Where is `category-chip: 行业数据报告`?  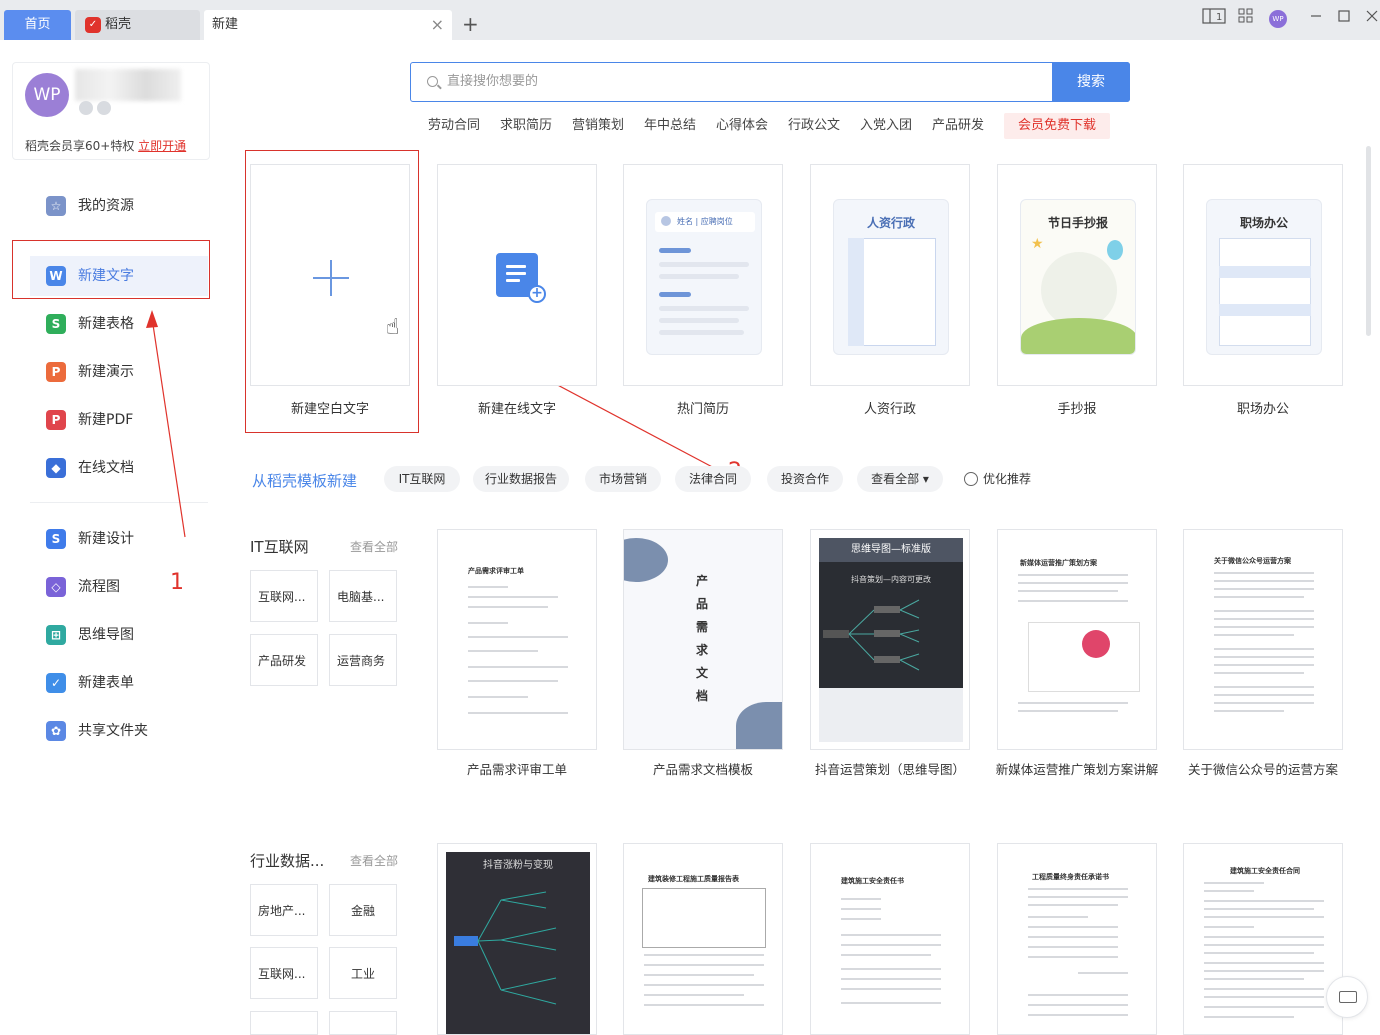
category-chip: 行业数据报告 is located at coordinates (521, 479).